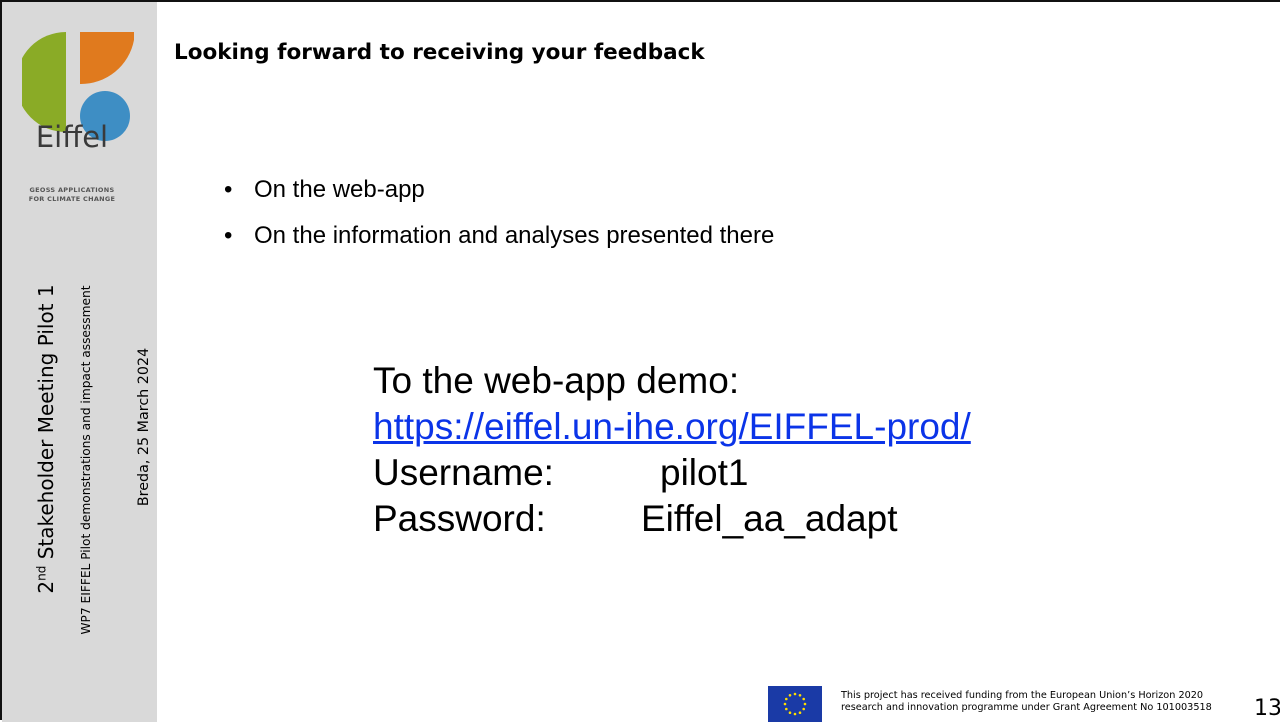 The image size is (1280, 727). I want to click on page-number: 13, so click(1267, 708).